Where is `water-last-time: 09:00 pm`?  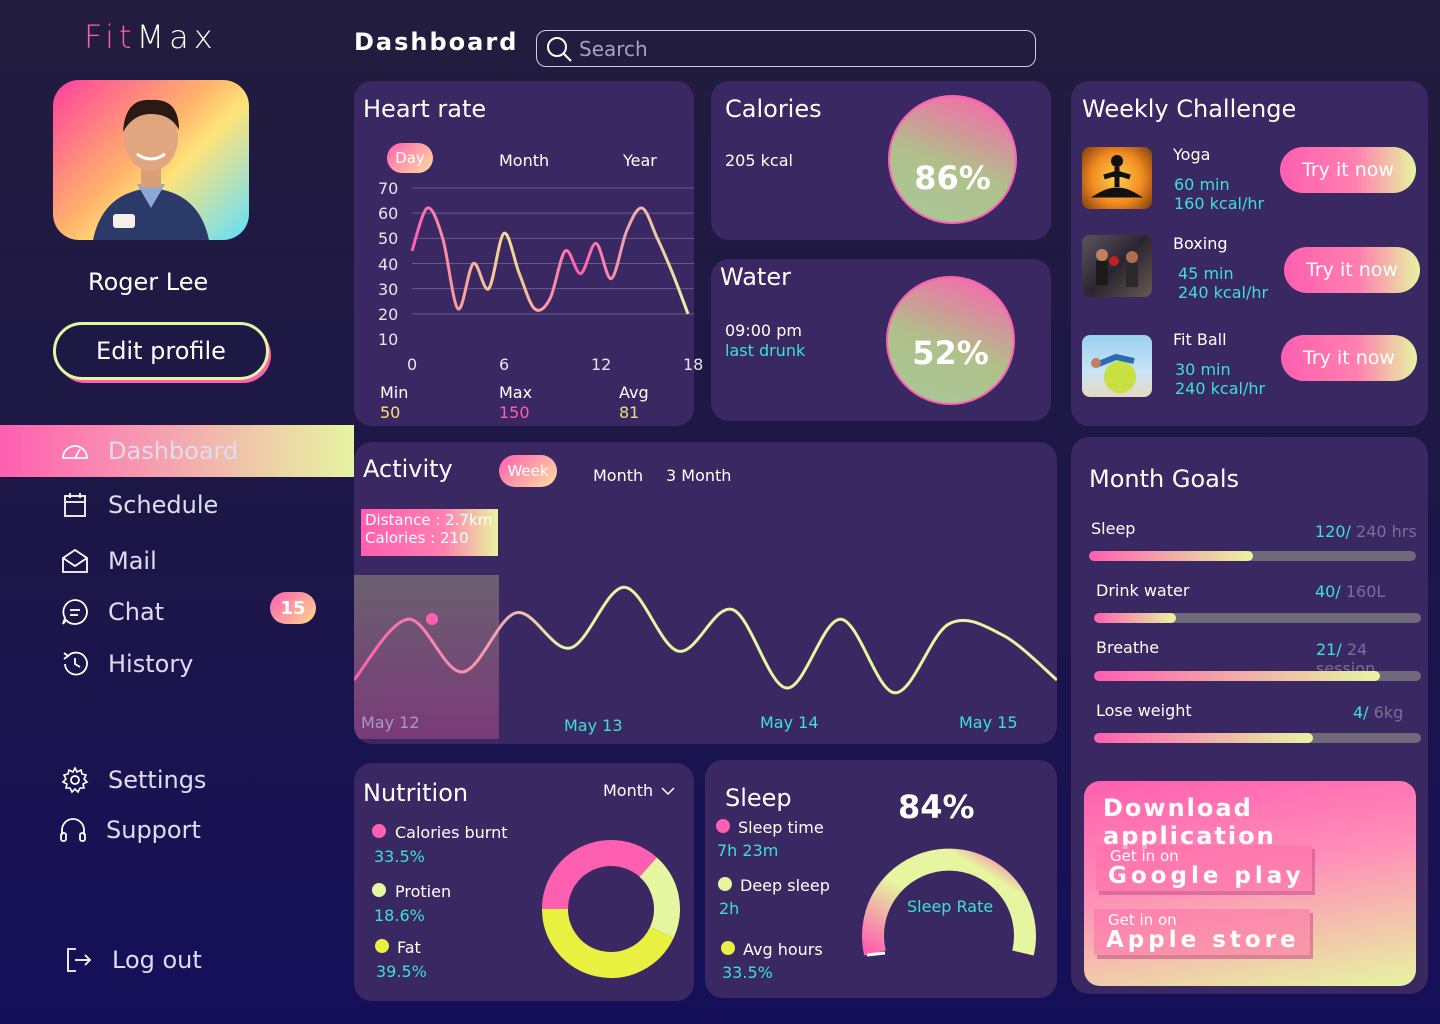 water-last-time: 09:00 pm is located at coordinates (763, 330).